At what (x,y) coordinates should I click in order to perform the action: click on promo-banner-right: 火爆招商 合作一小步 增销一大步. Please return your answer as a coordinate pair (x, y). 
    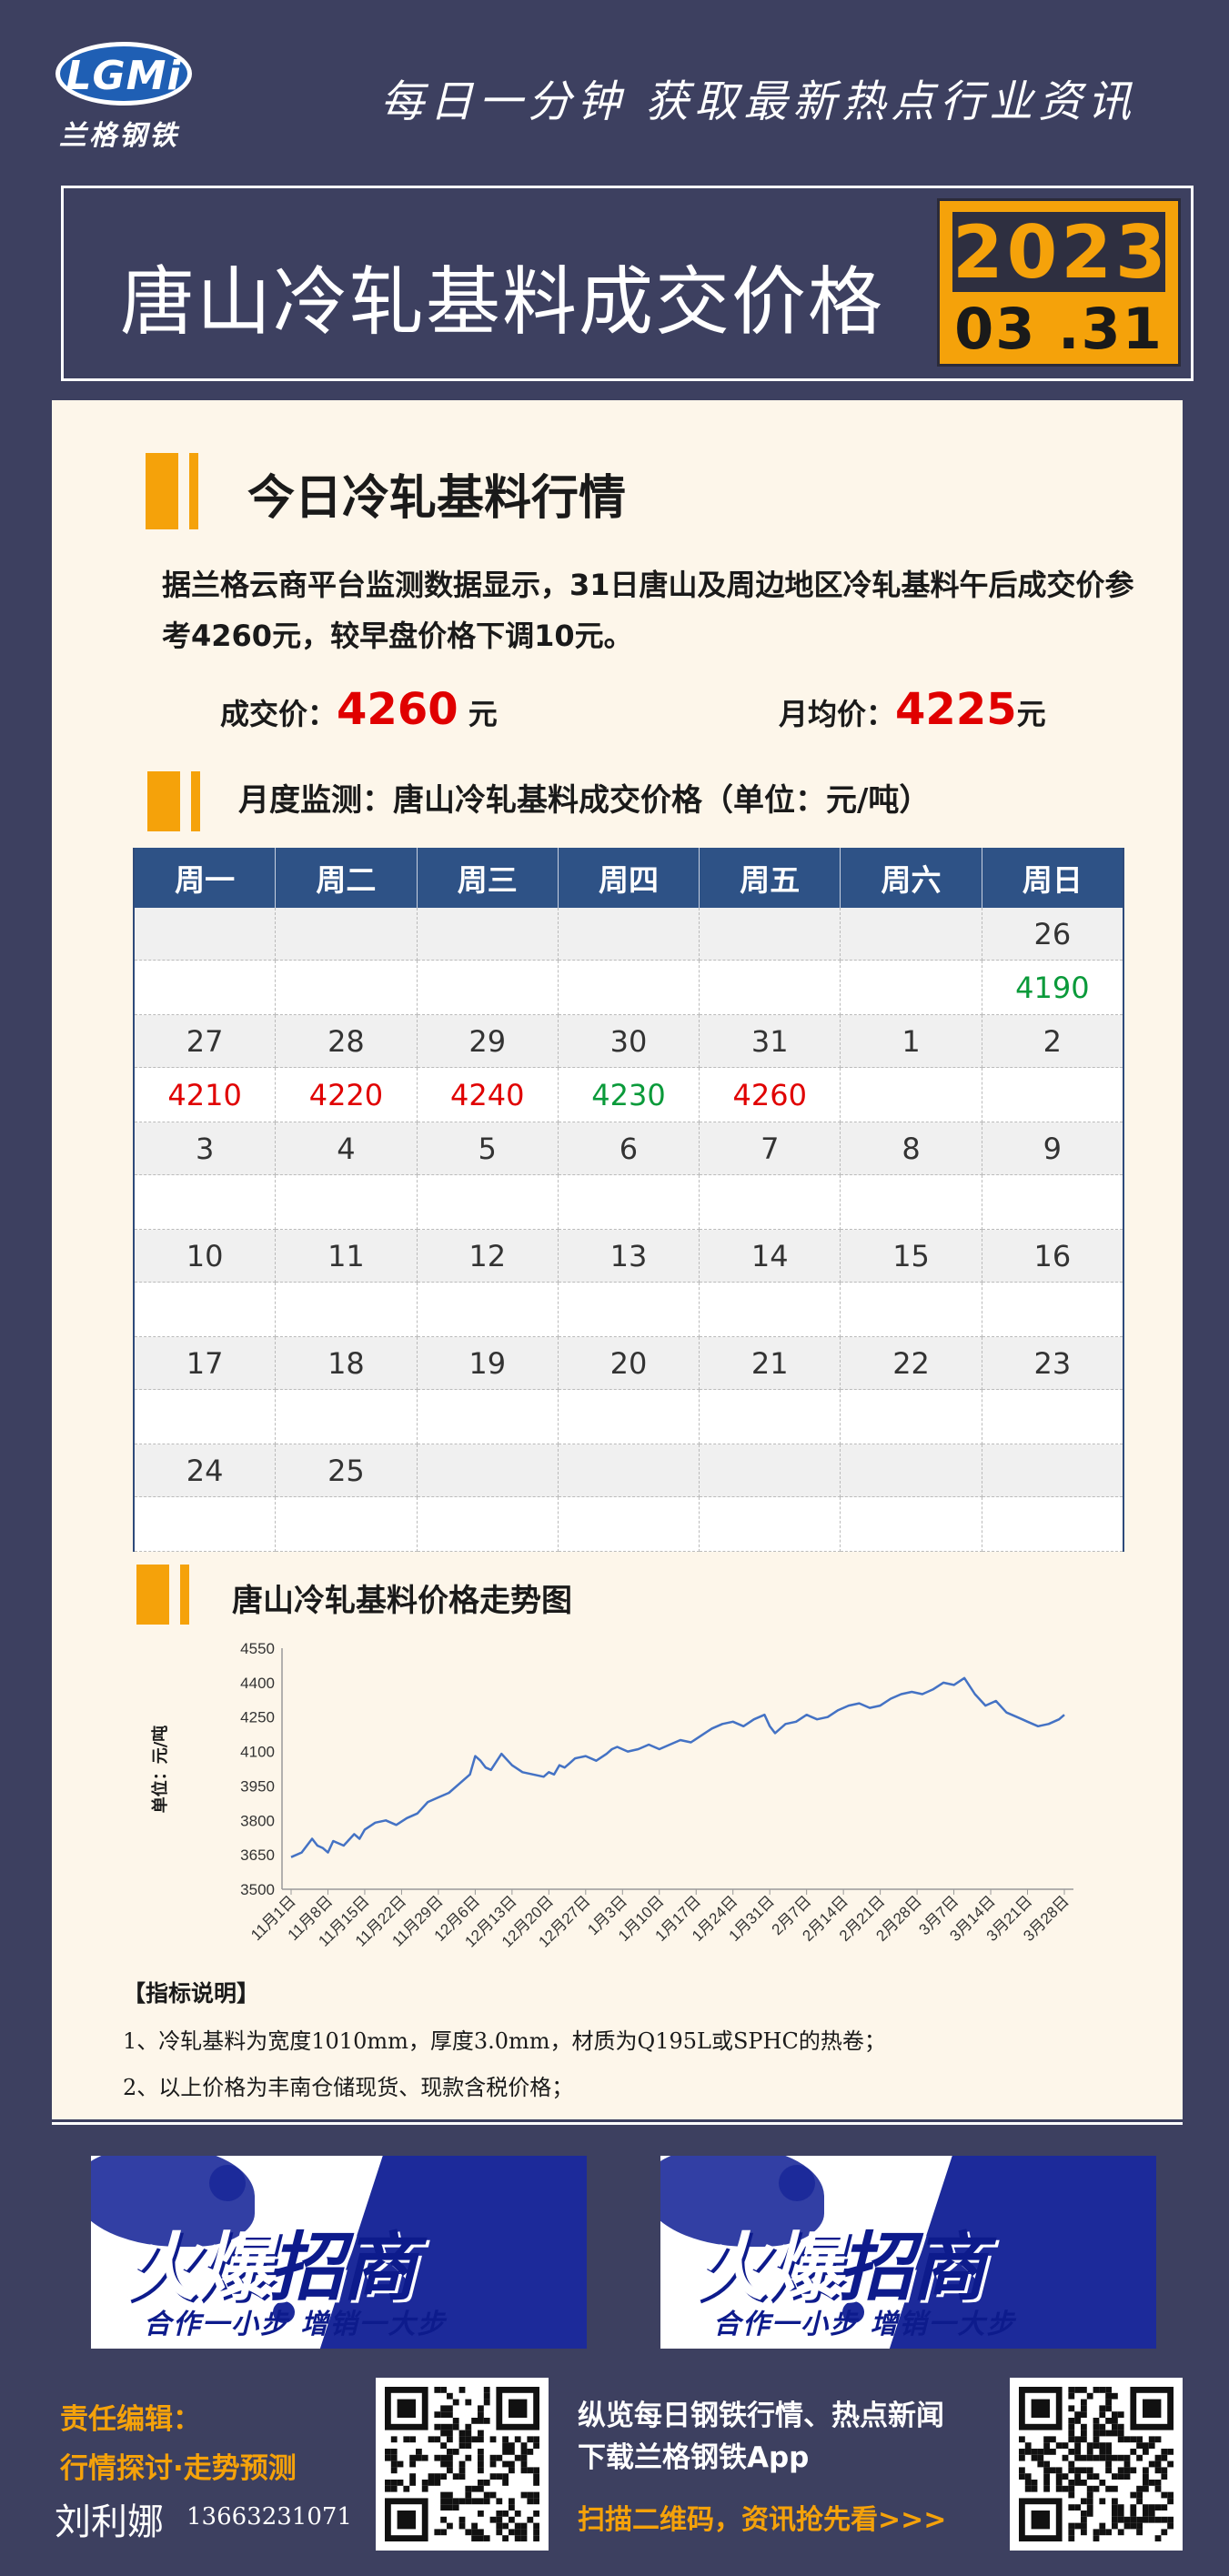
    Looking at the image, I should click on (908, 2252).